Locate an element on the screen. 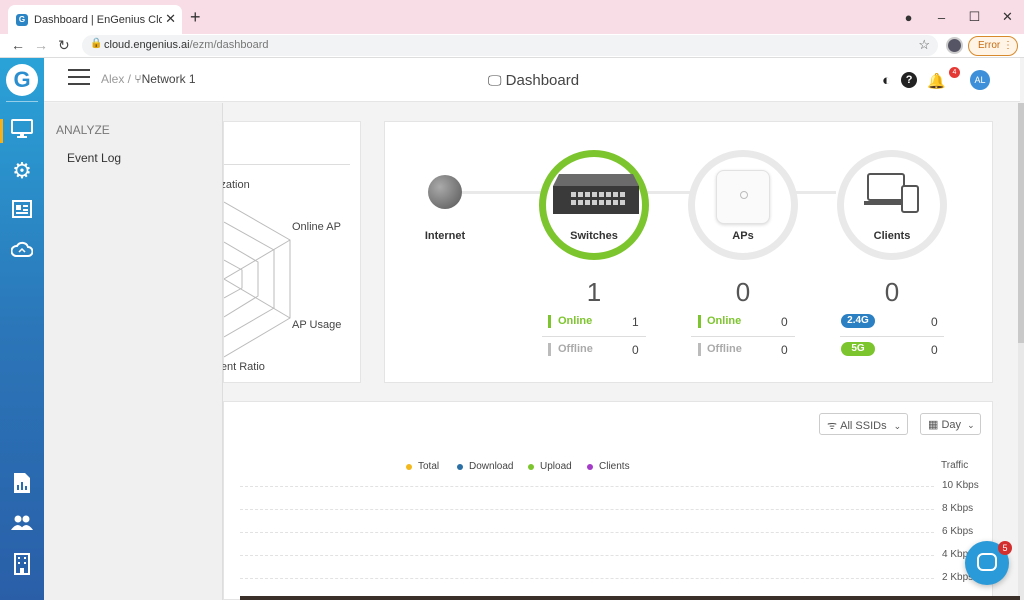  access-point-icon is located at coordinates (743, 197).